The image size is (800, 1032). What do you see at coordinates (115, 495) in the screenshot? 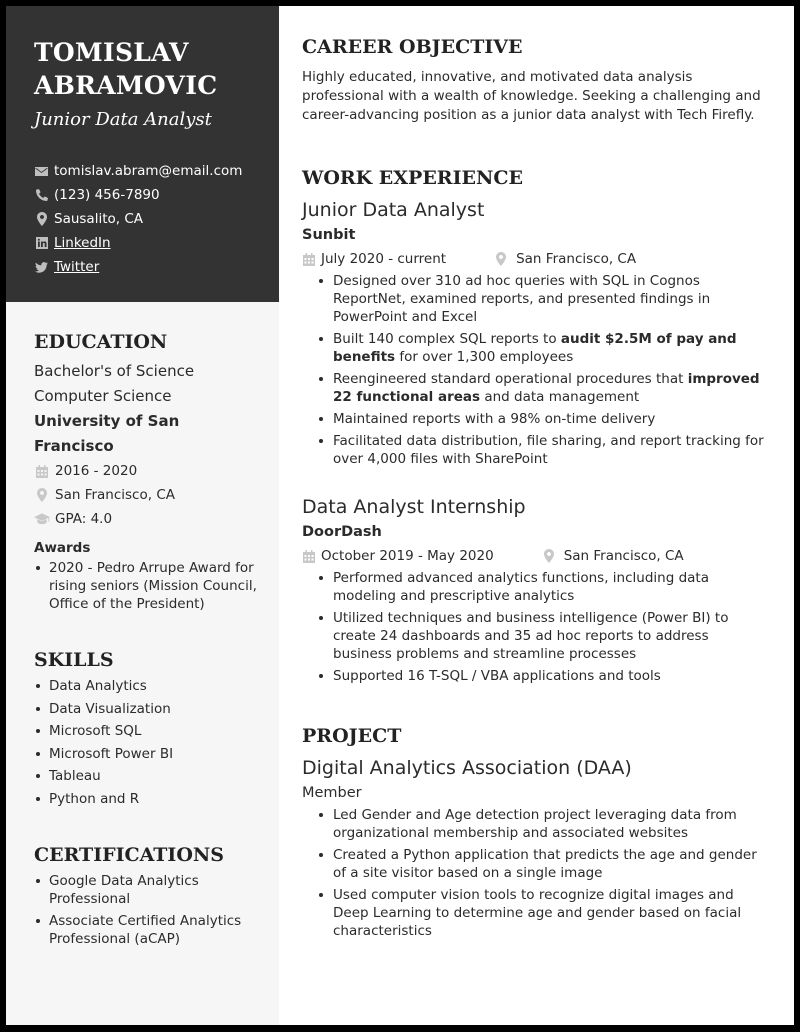
I see `education-location-text: San Francisco, CA` at bounding box center [115, 495].